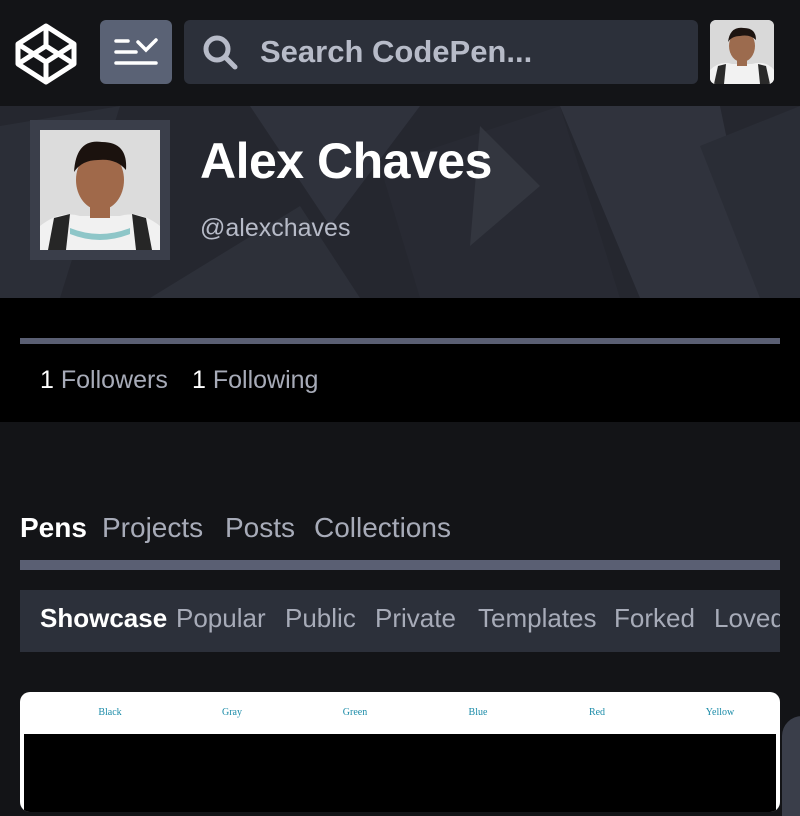 This screenshot has width=800, height=816. Describe the element at coordinates (537, 618) in the screenshot. I see `subtab-templates: Templates` at that location.